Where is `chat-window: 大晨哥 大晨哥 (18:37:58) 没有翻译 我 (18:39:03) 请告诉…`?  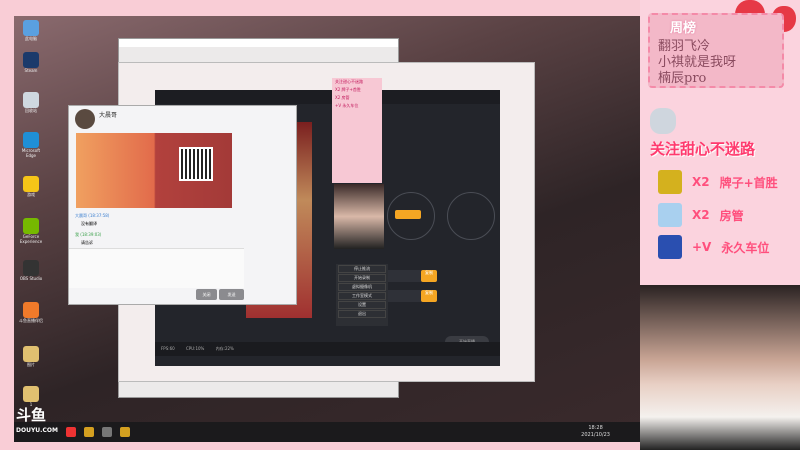 chat-window: 大晨哥 大晨哥 (18:37:58) 没有翻译 我 (18:39:03) 请告诉… is located at coordinates (182, 205).